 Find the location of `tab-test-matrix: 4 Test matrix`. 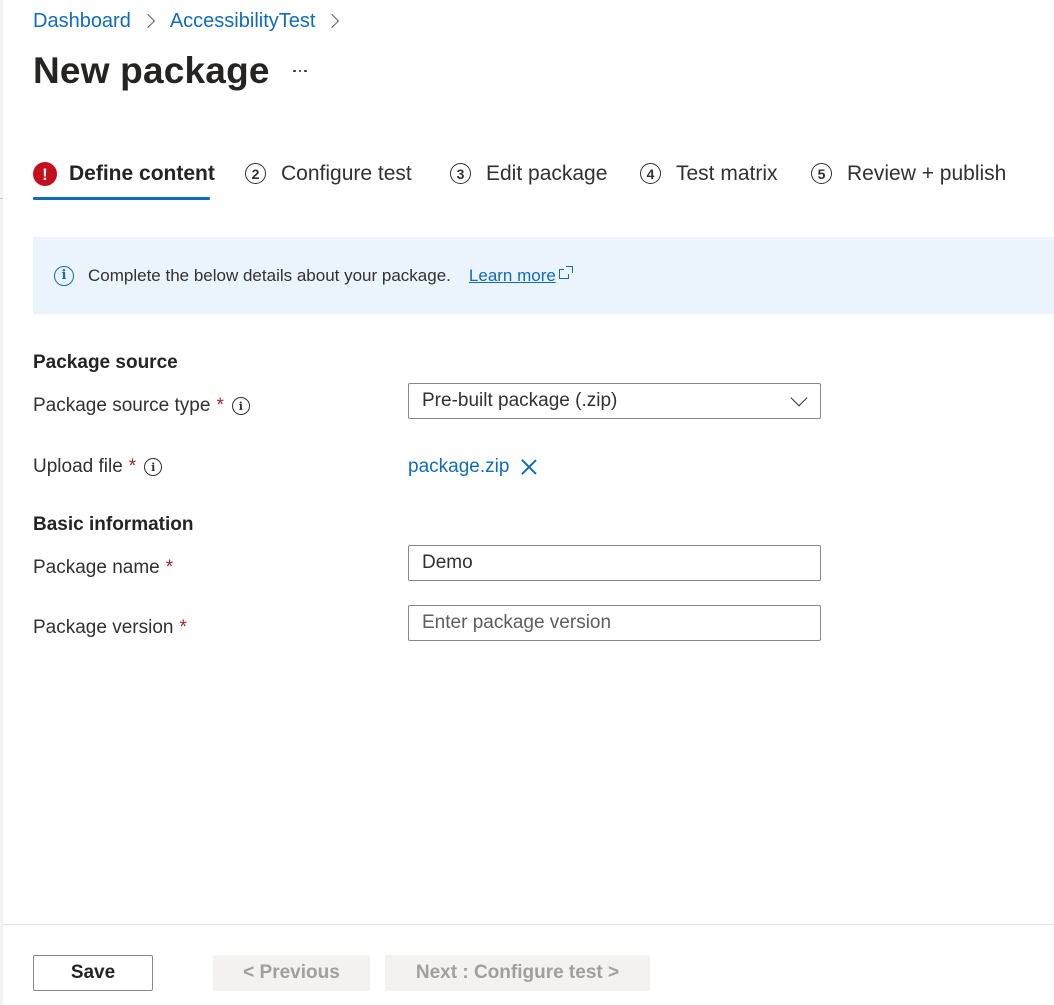

tab-test-matrix: 4 Test matrix is located at coordinates (709, 178).